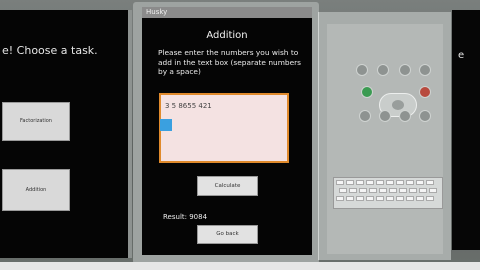  What do you see at coordinates (388, 193) in the screenshot?
I see `keyboard-icon` at bounding box center [388, 193].